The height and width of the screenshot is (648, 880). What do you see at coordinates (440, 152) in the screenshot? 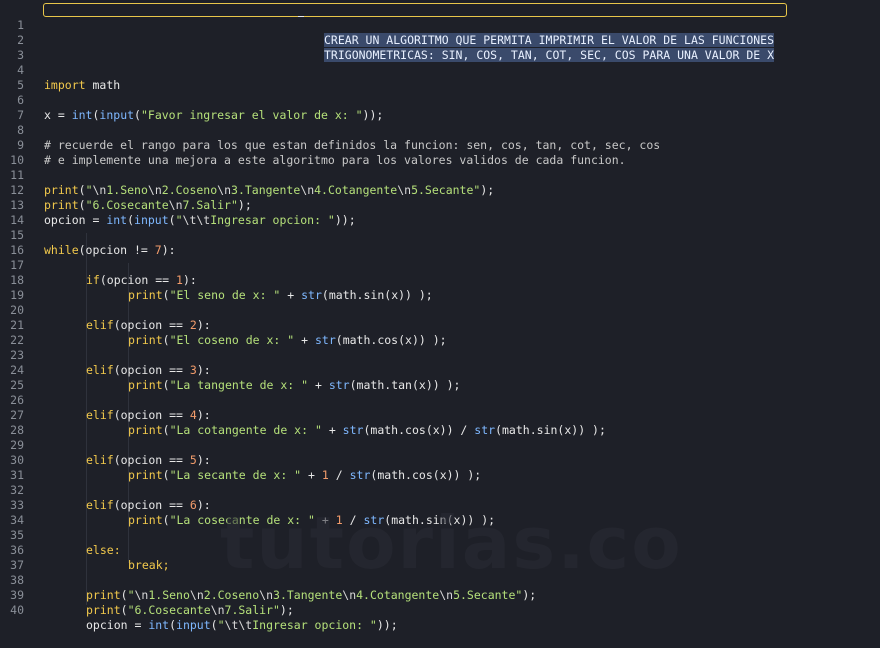
I see `code-line-10: 10` at bounding box center [440, 152].